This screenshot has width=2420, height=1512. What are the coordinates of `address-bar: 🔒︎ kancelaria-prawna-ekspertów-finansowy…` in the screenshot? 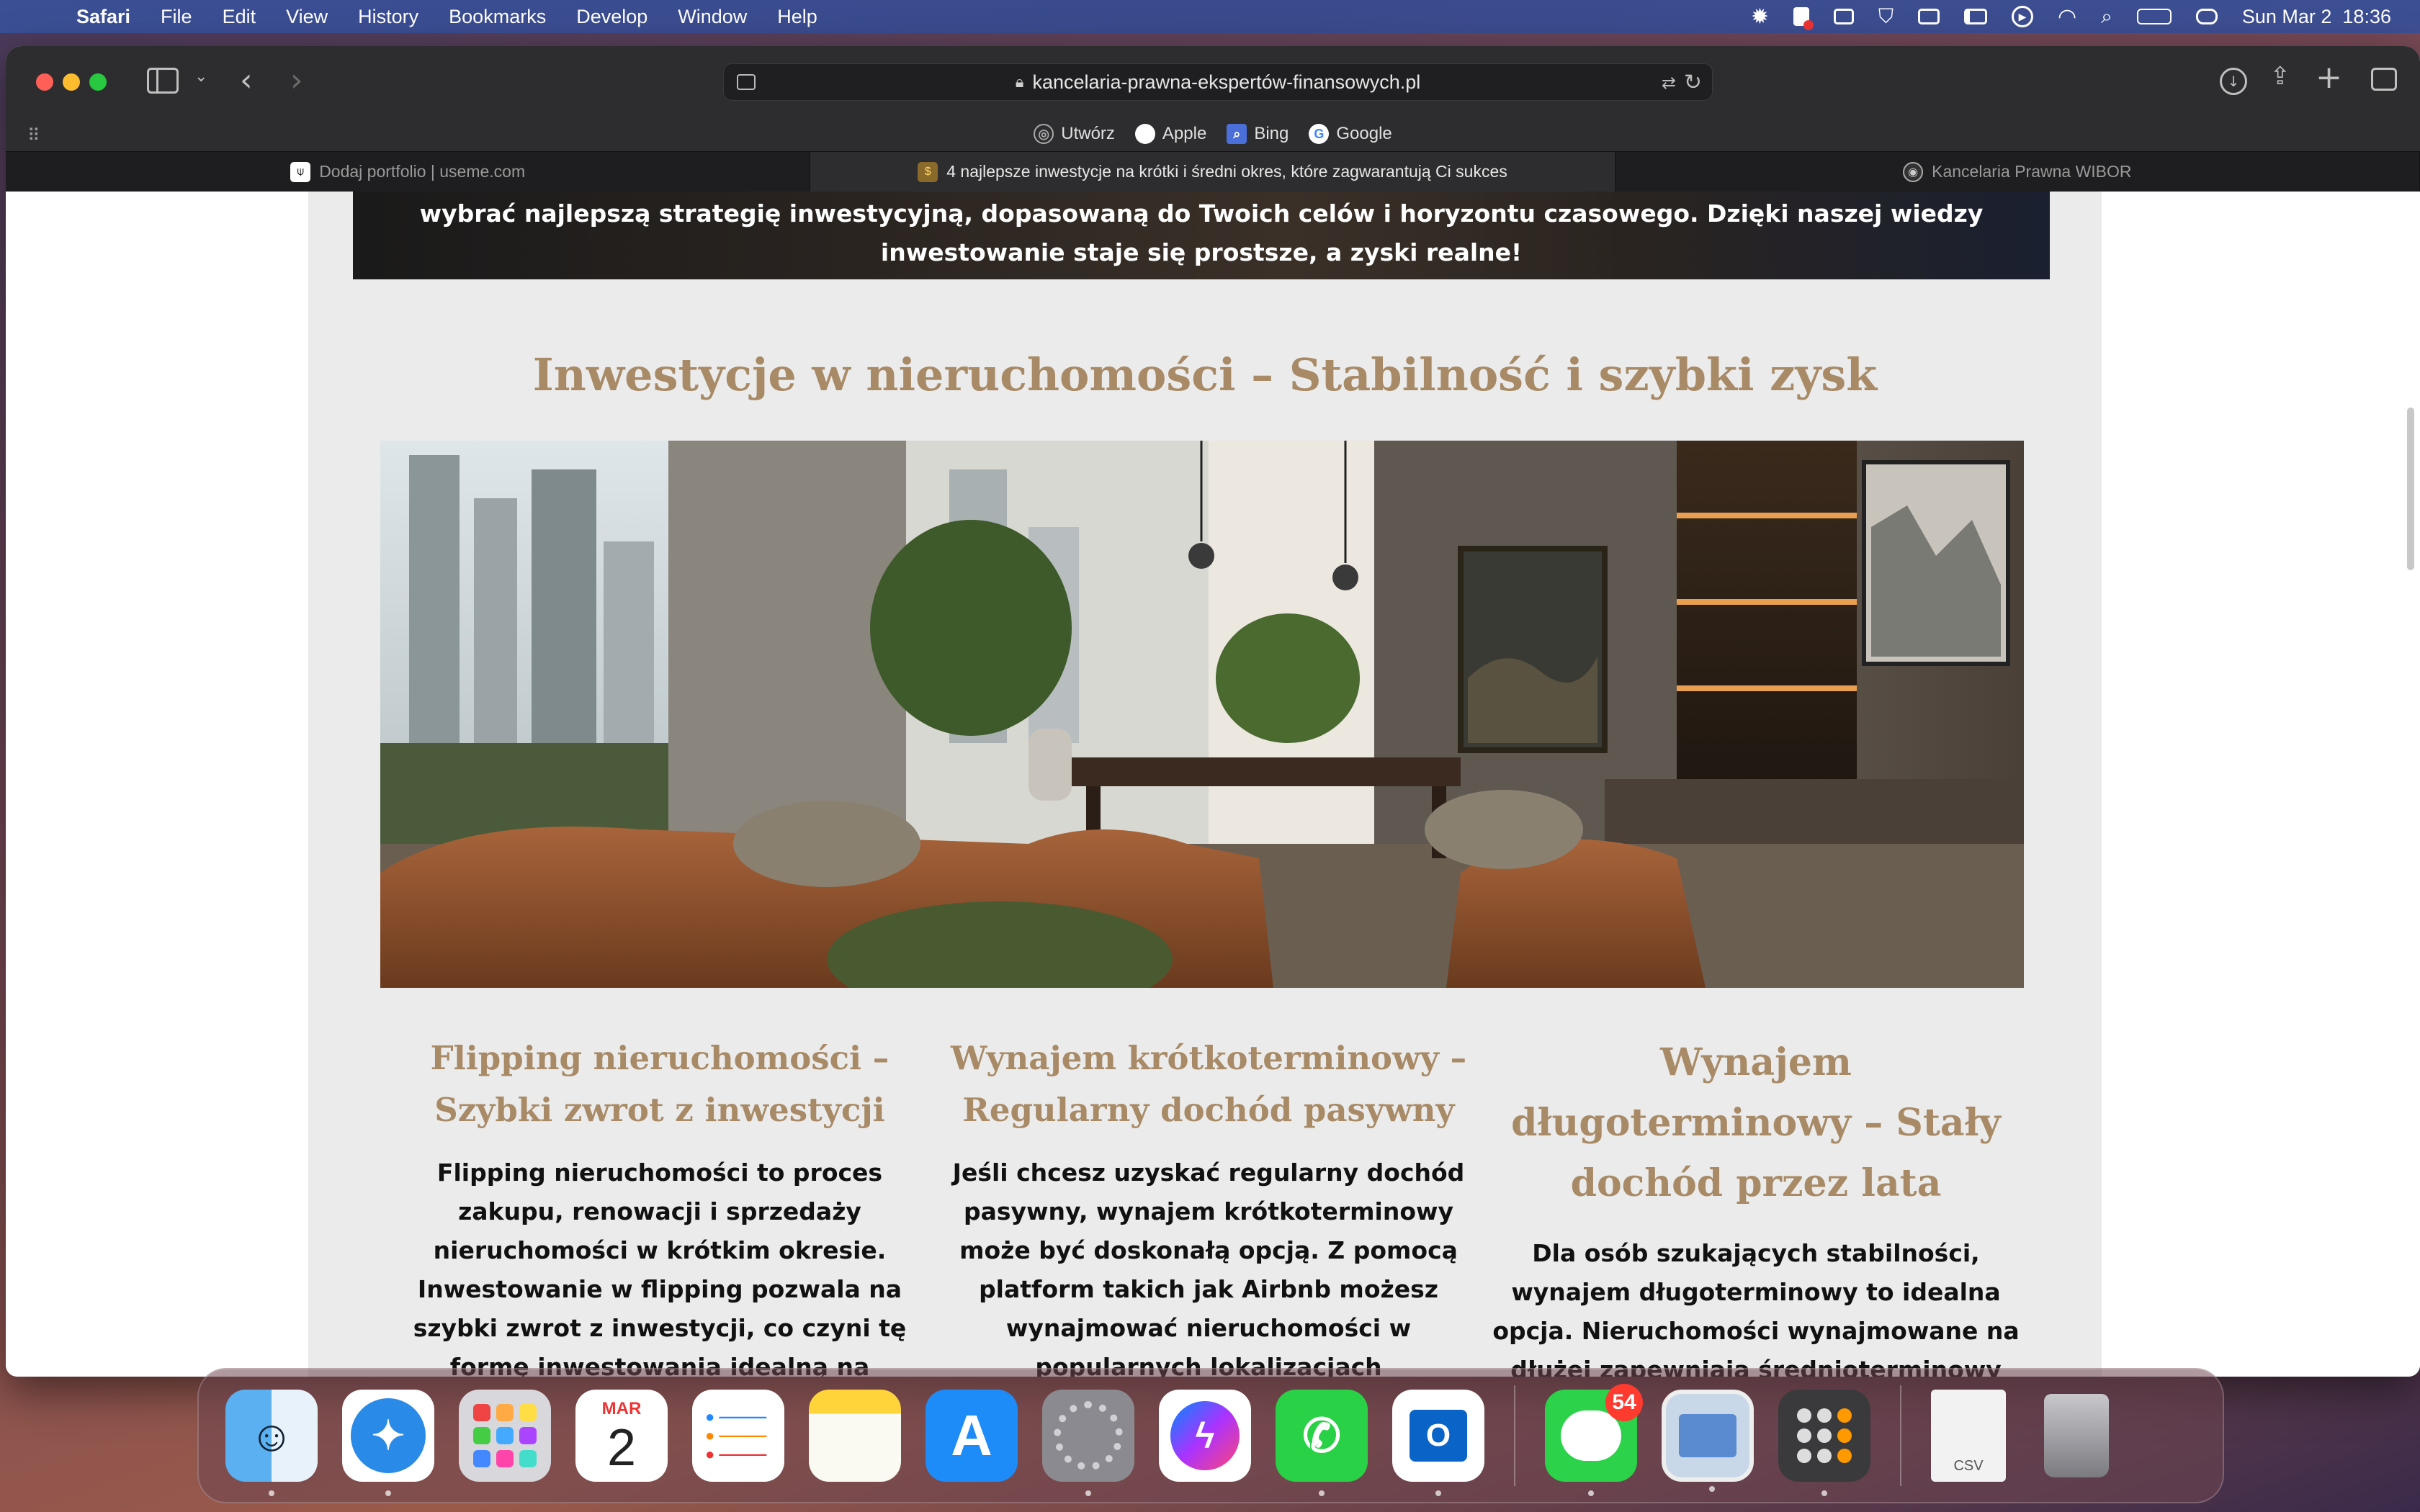 It's located at (1218, 82).